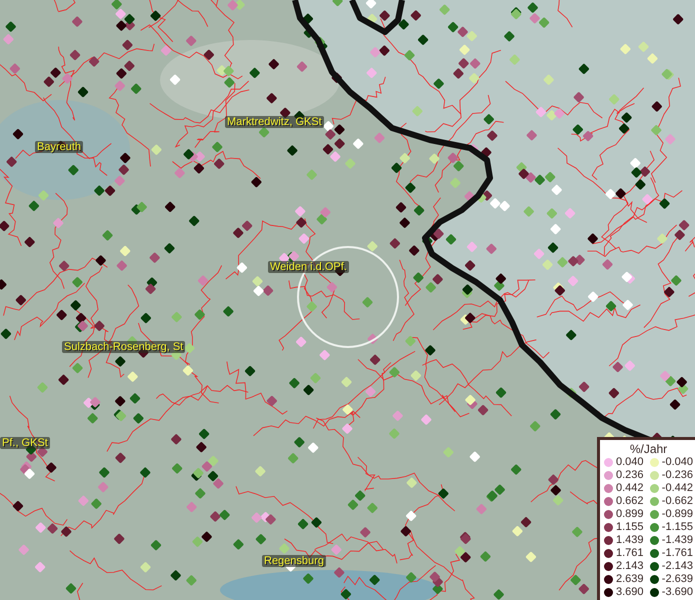 The height and width of the screenshot is (600, 695). Describe the element at coordinates (630, 527) in the screenshot. I see `legend-value: 1.155` at that location.